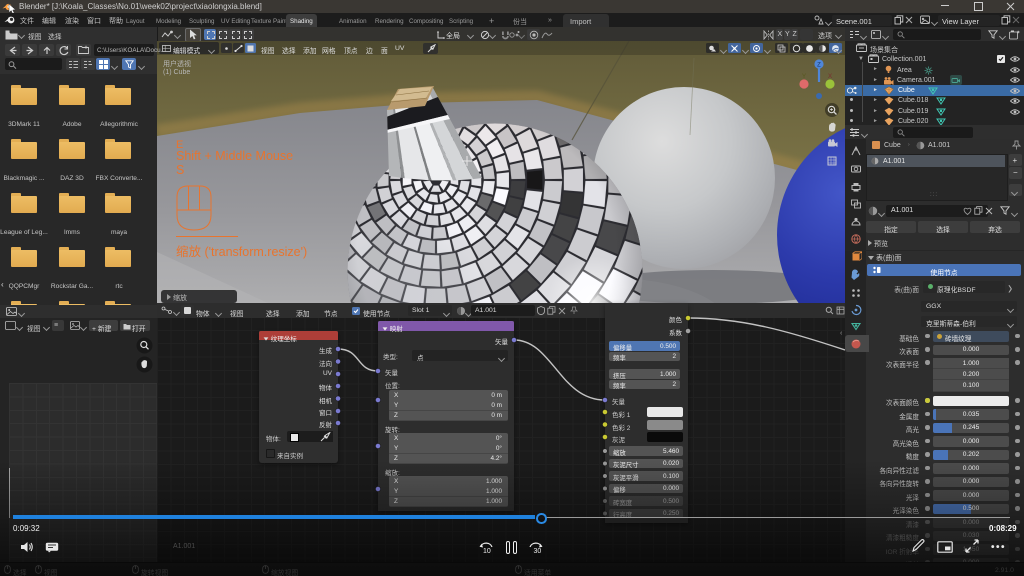  I want to click on svg-text: Z, so click(819, 66).